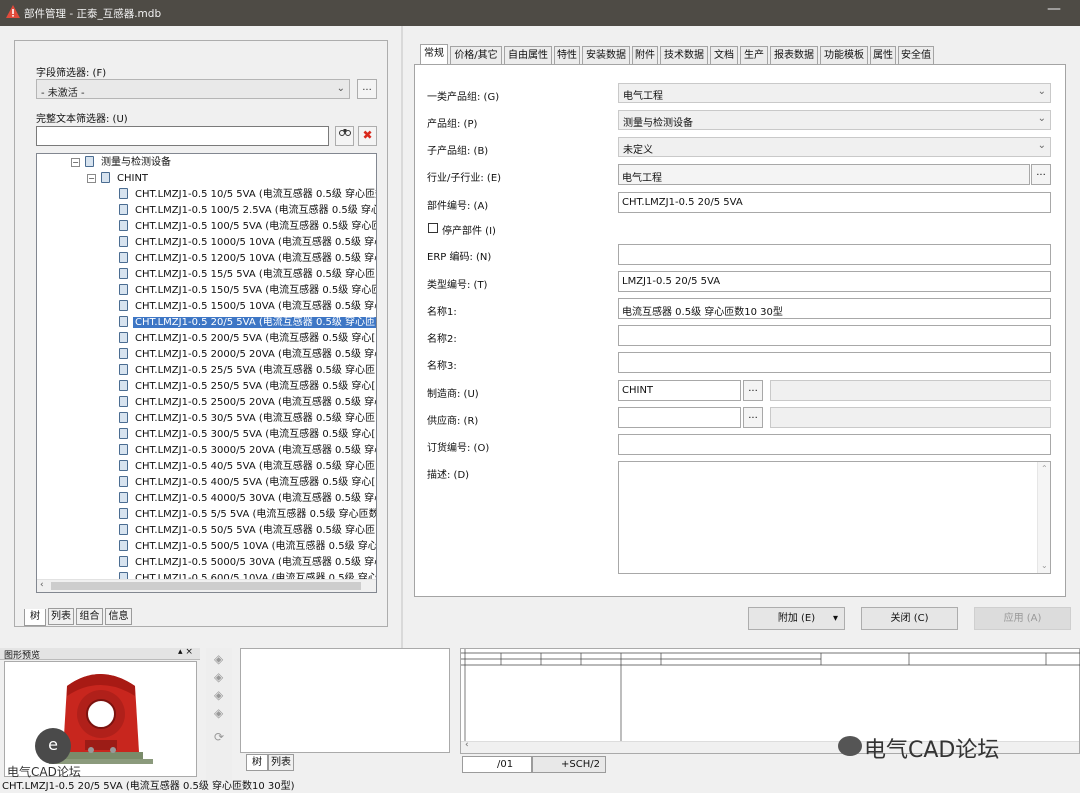 The width and height of the screenshot is (1080, 793). Describe the element at coordinates (844, 55) in the screenshot. I see `tab-11: 功能模板` at that location.